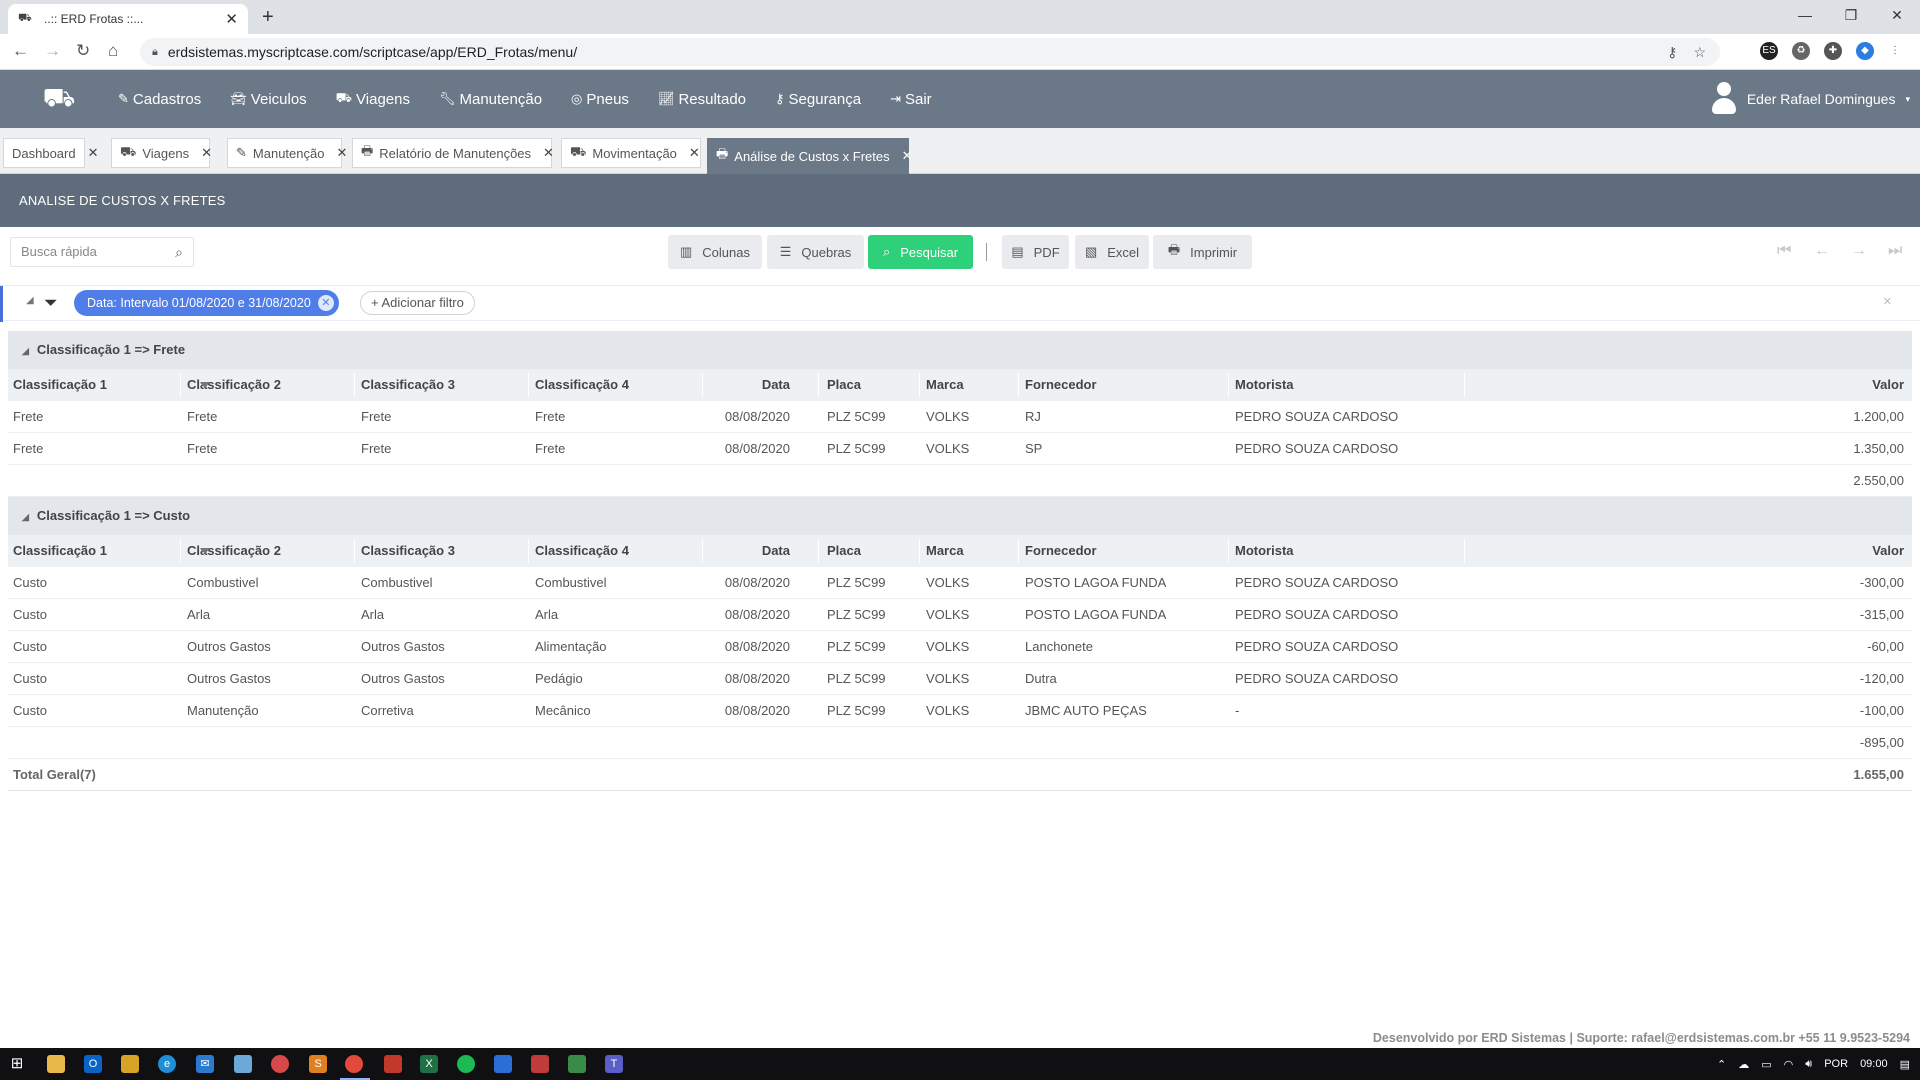  What do you see at coordinates (503, 1064) in the screenshot?
I see `document-app-icon` at bounding box center [503, 1064].